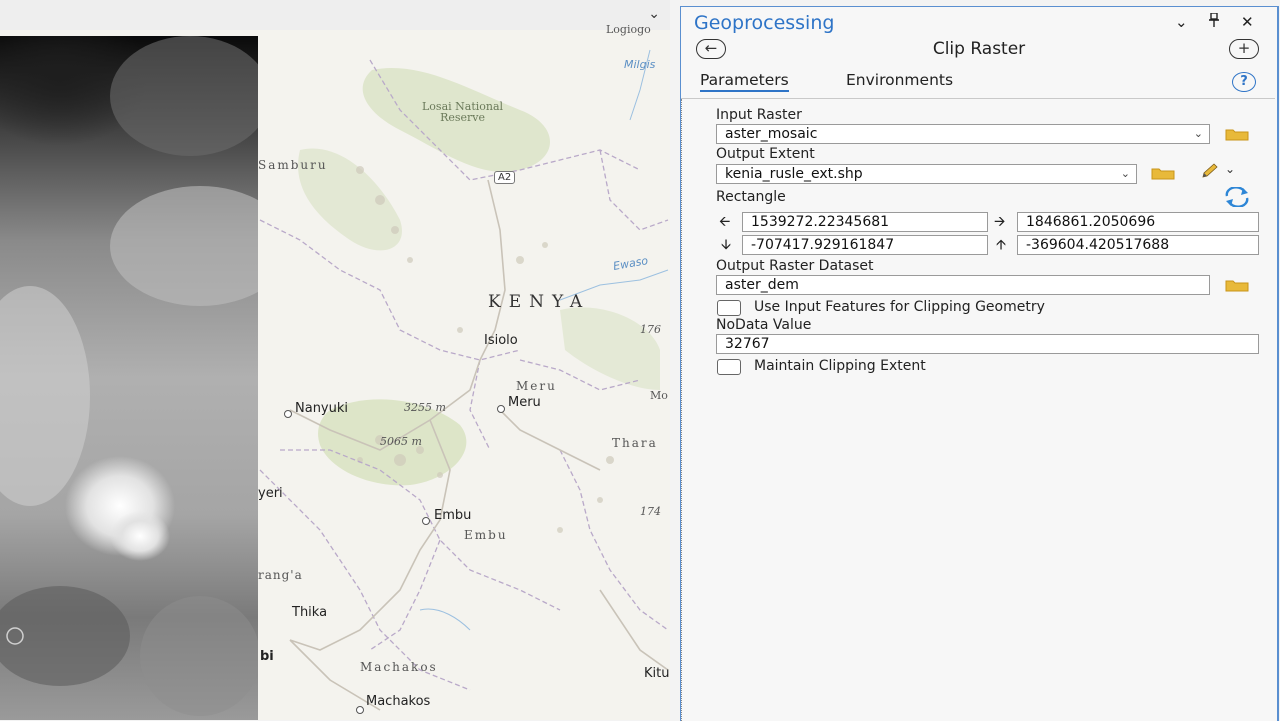 This screenshot has height=721, width=1280. Describe the element at coordinates (1181, 22) in the screenshot. I see `options-chevron-icon: ⌄` at that location.